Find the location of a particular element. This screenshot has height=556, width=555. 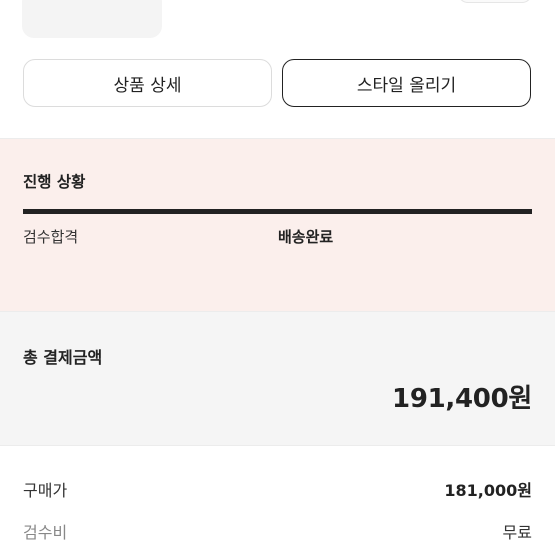

progress-step-inspection-passed: 검수합격 is located at coordinates (51, 237).